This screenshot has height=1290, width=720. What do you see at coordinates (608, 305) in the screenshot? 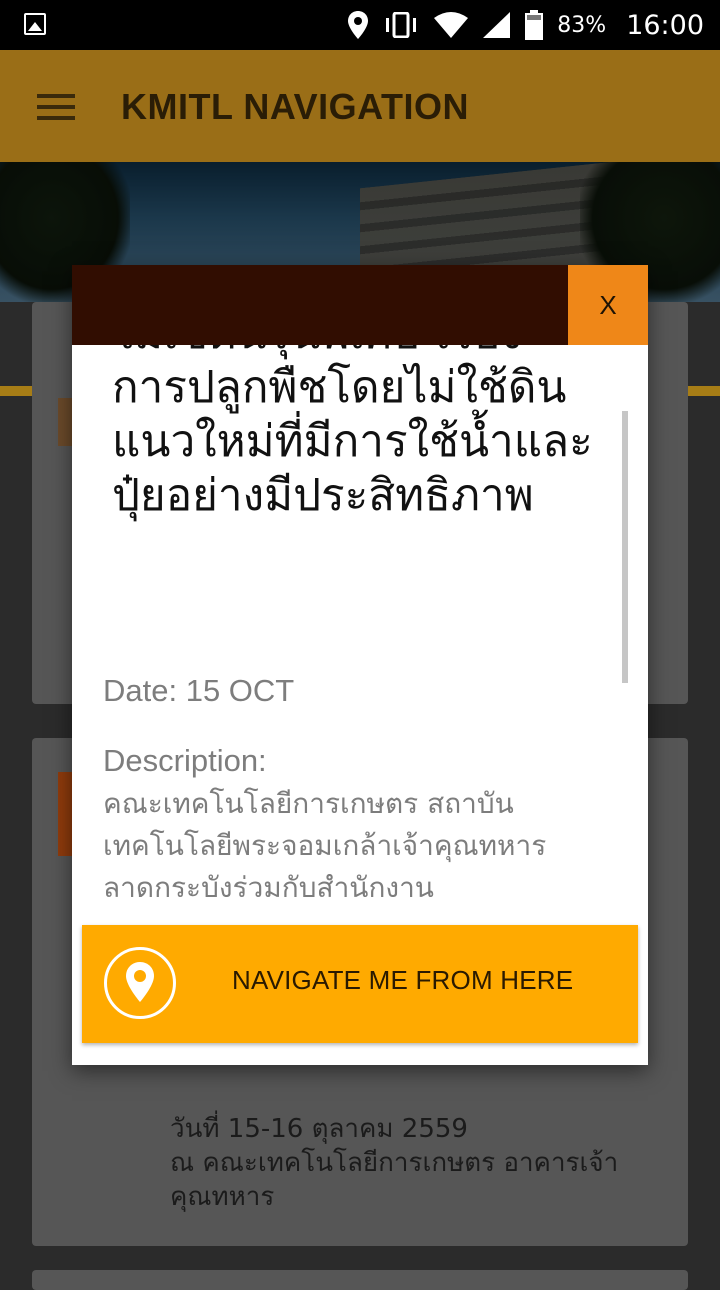
I see `close-button: X` at bounding box center [608, 305].